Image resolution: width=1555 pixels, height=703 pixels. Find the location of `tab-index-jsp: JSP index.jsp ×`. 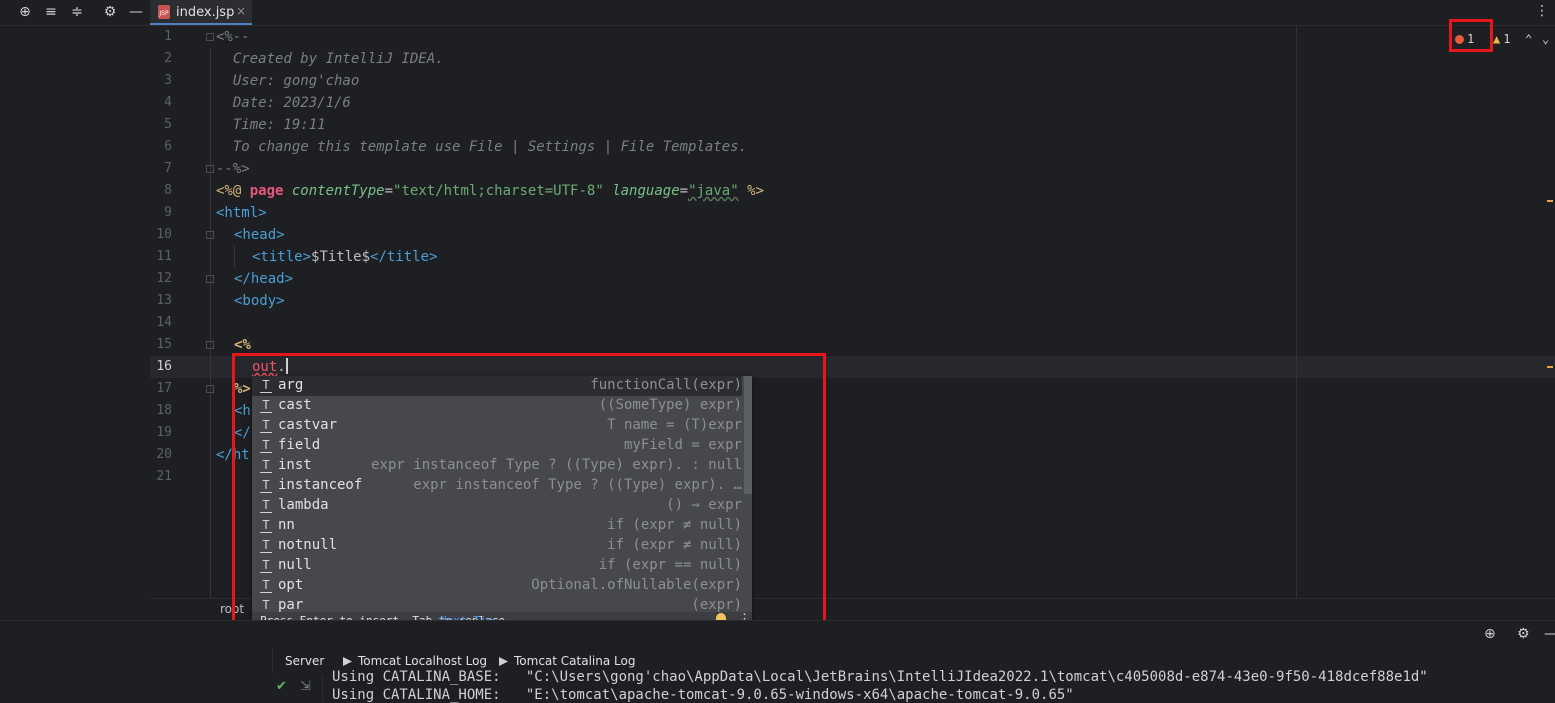

tab-index-jsp: JSP index.jsp × is located at coordinates (201, 12).